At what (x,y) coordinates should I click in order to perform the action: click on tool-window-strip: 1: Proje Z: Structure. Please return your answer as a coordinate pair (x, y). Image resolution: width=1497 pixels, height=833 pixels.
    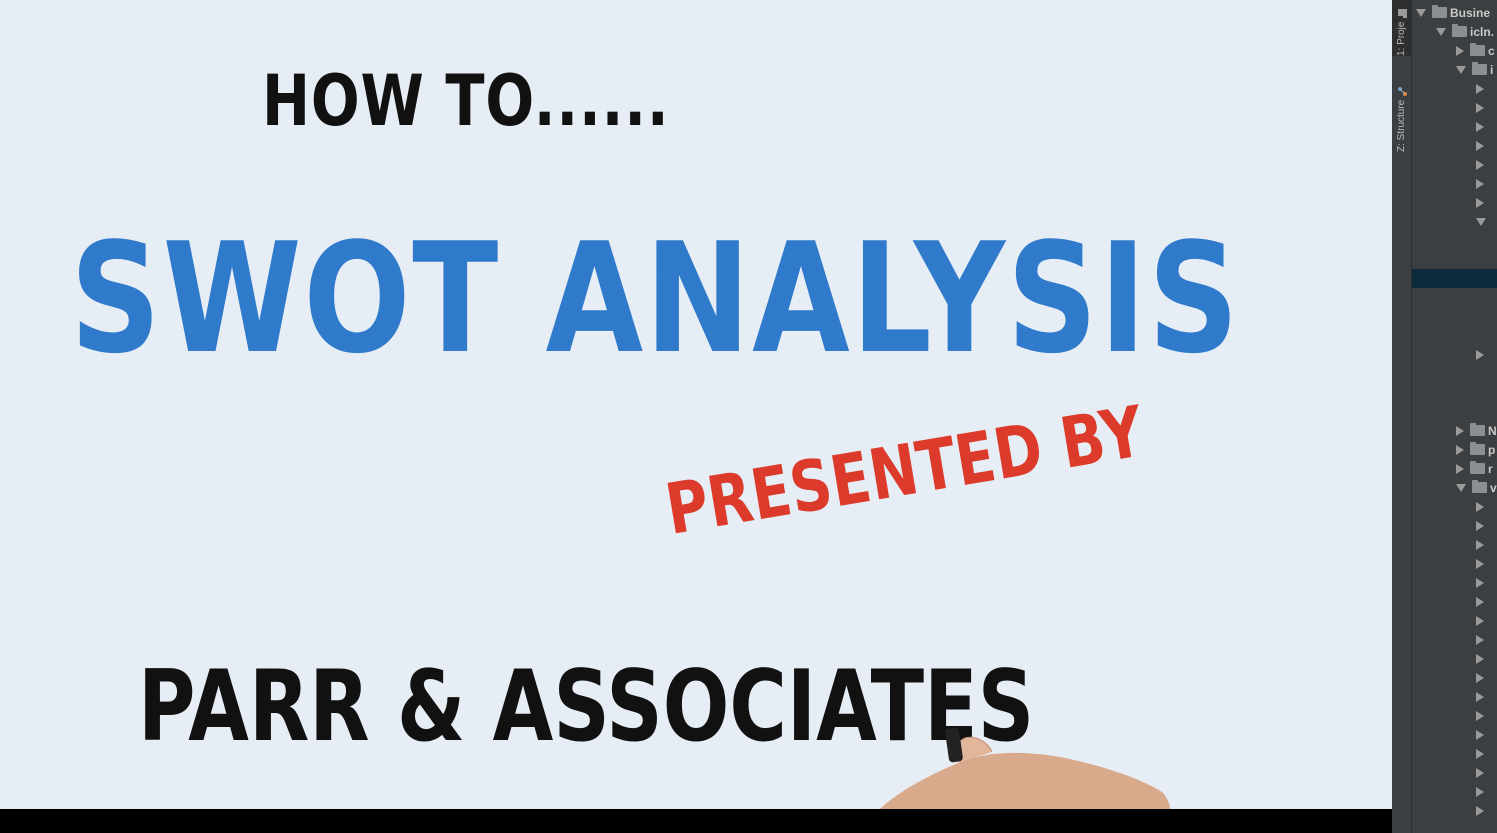
    Looking at the image, I should click on (1402, 416).